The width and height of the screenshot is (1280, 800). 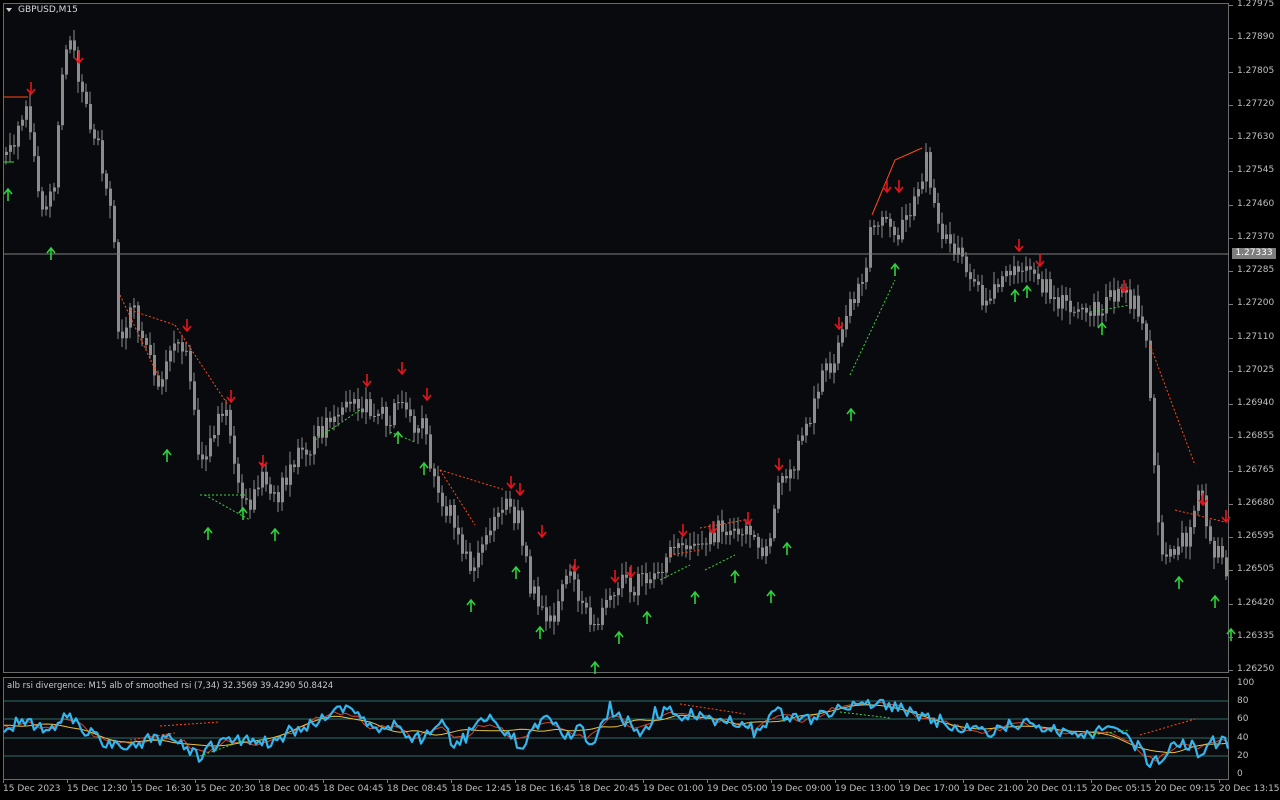 What do you see at coordinates (353, 789) in the screenshot?
I see `time-tick-label: 18 Dec 04:45` at bounding box center [353, 789].